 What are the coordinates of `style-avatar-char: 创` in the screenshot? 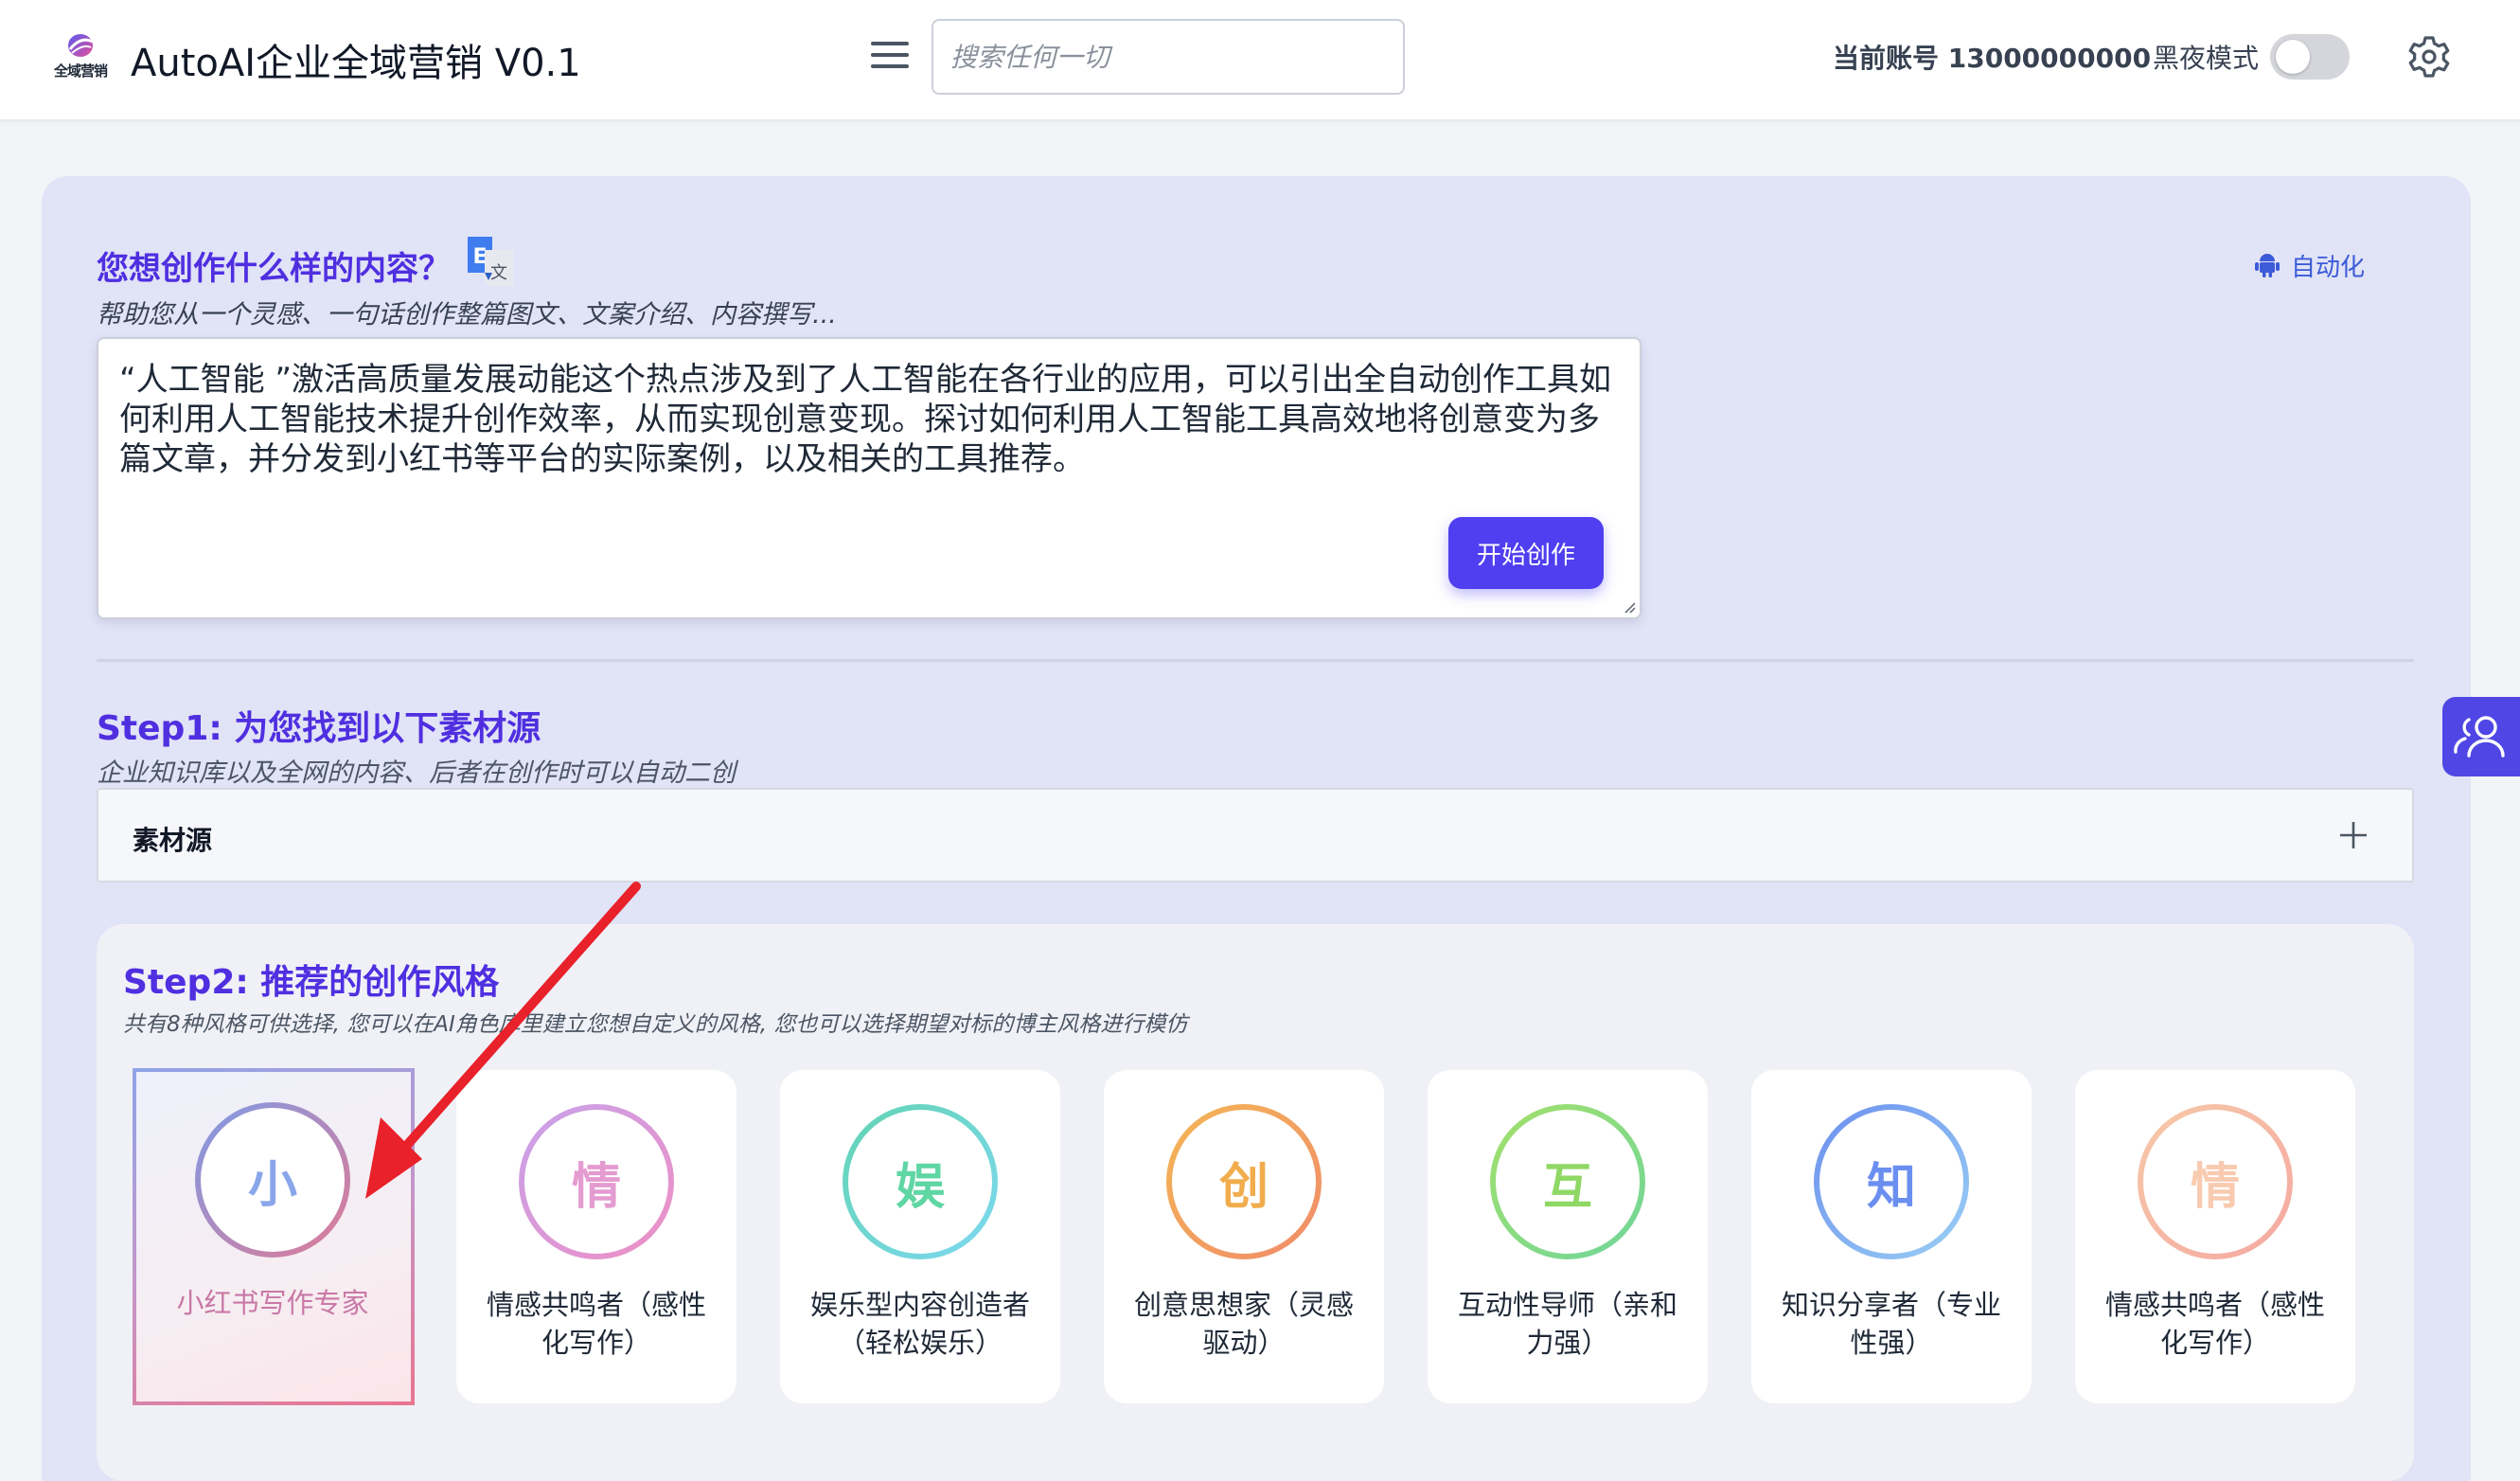 It's located at (1244, 1187).